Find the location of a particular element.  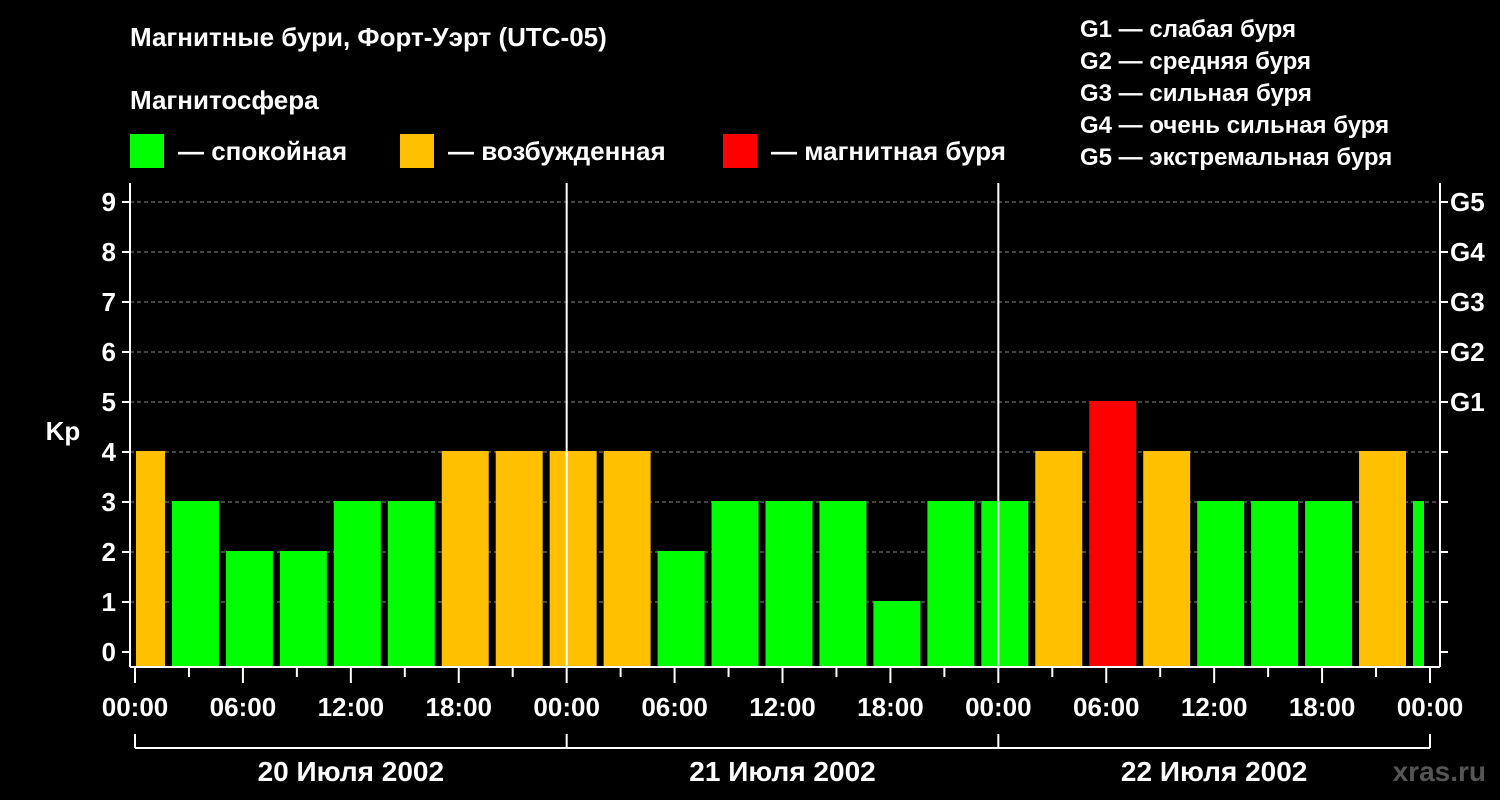

y-axis-label: Kp is located at coordinates (63, 431).